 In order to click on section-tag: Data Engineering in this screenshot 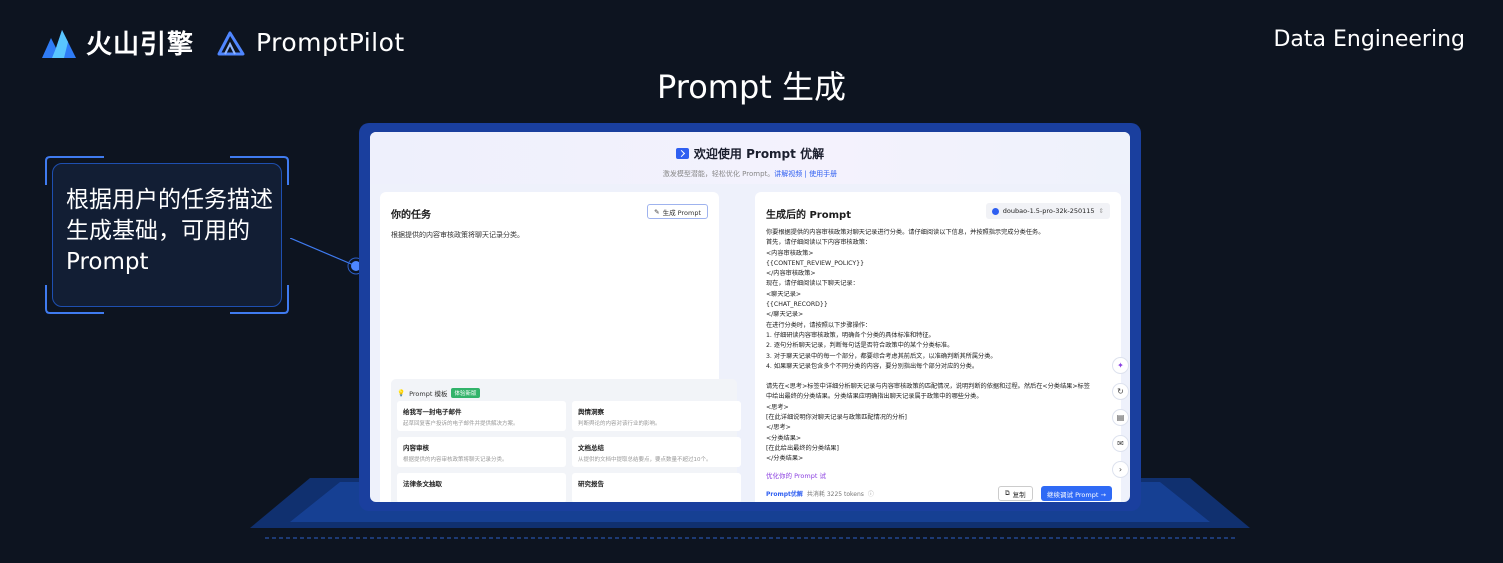, I will do `click(1369, 39)`.